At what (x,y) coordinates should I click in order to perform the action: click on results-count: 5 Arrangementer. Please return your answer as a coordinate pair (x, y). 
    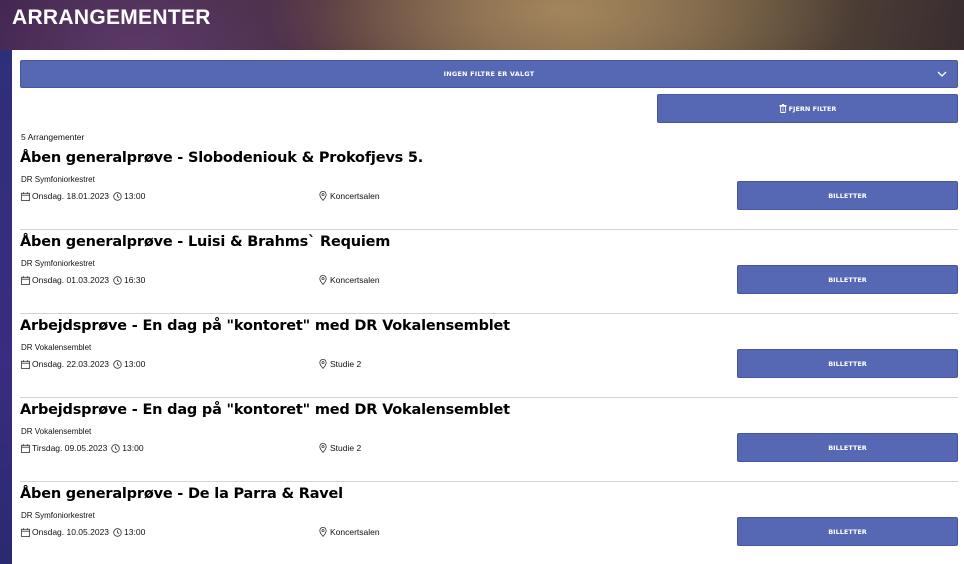
    Looking at the image, I should click on (53, 137).